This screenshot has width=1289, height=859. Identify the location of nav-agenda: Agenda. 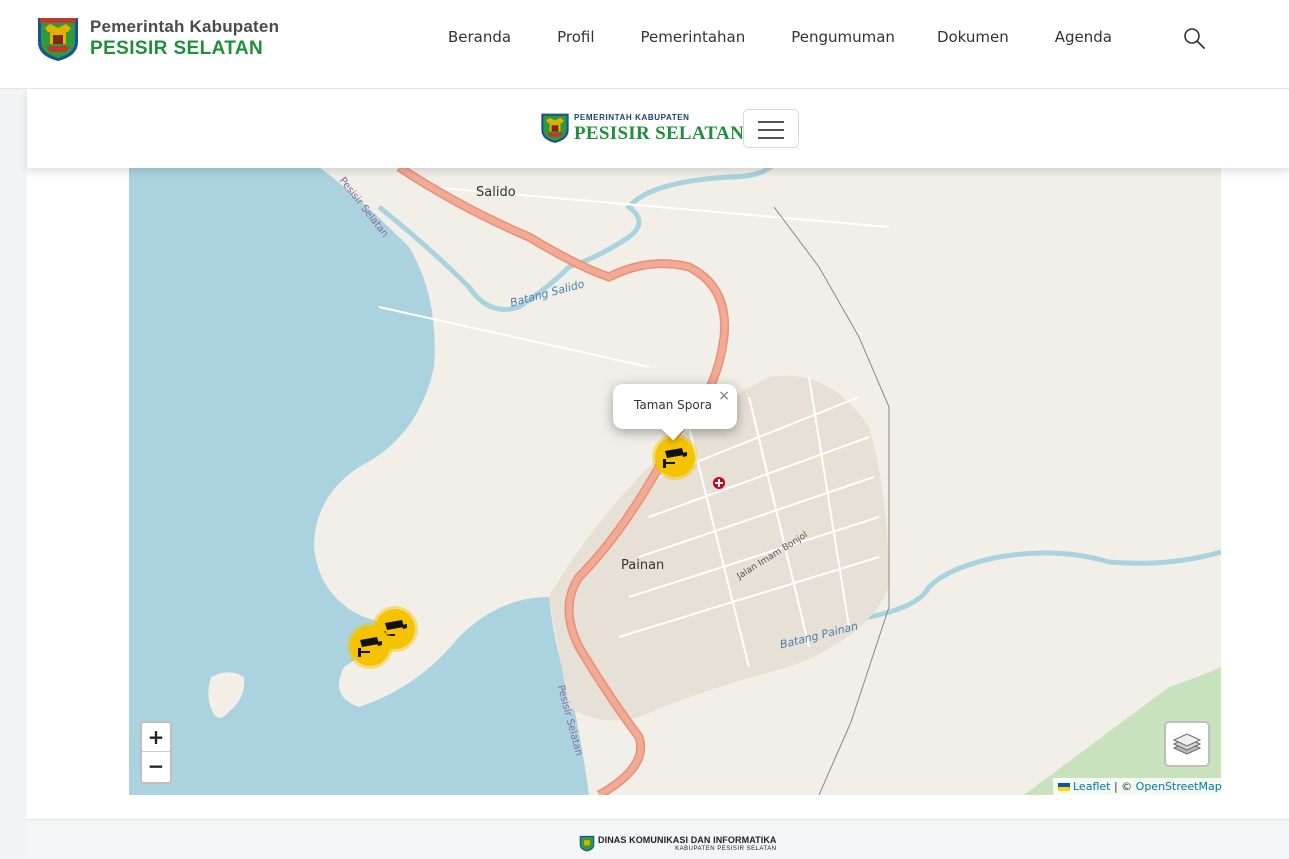
(1083, 37).